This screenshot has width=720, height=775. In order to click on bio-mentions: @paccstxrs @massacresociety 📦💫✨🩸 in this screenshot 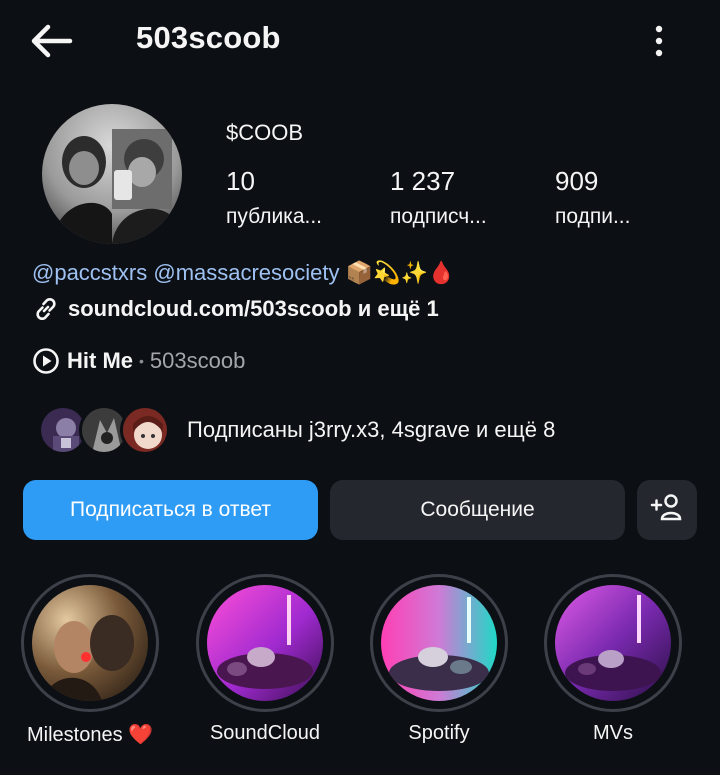, I will do `click(243, 273)`.